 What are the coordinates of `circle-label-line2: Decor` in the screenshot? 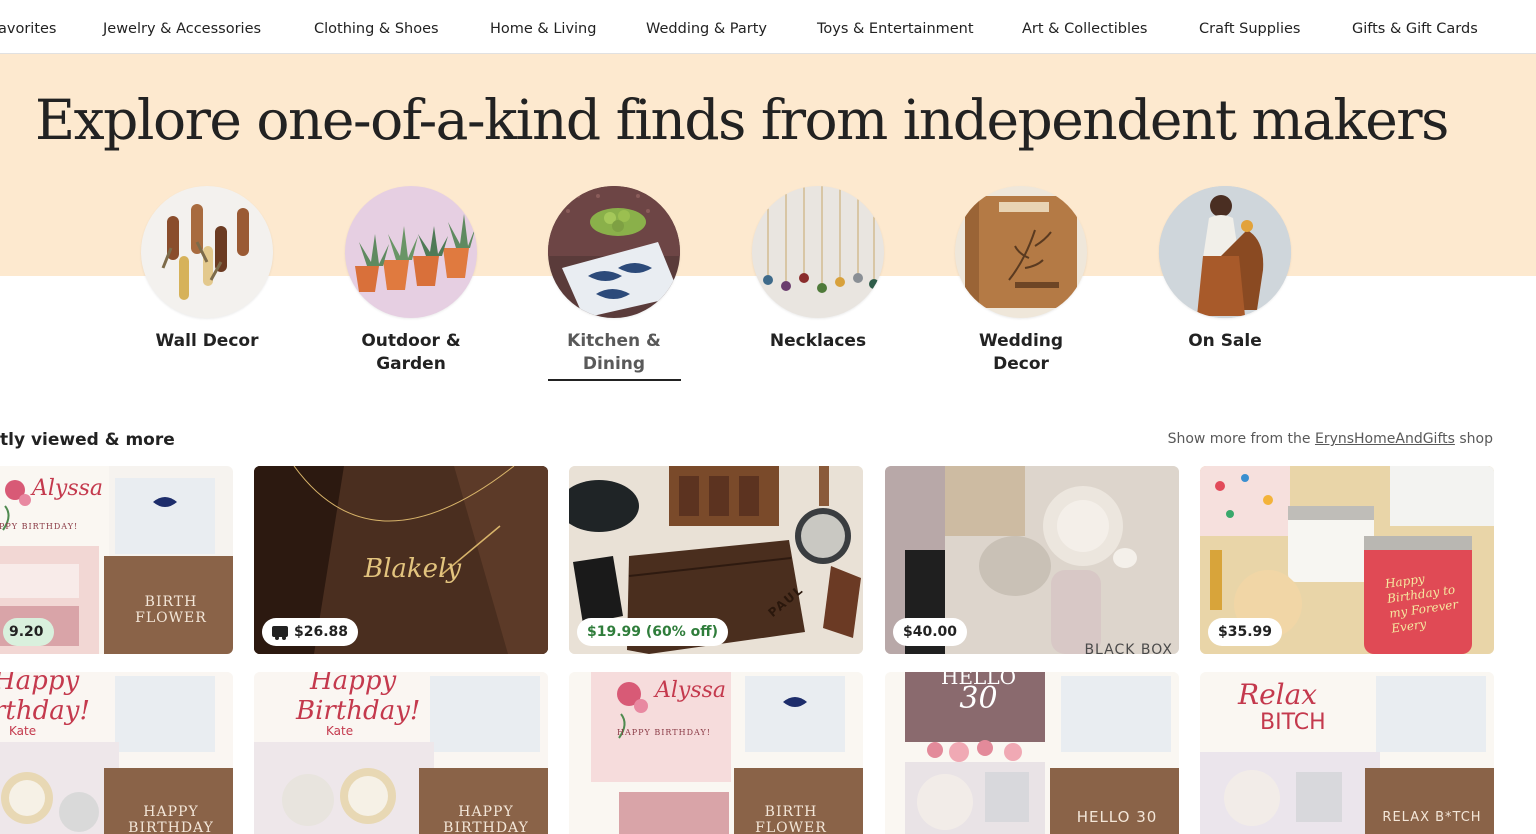 It's located at (1021, 364).